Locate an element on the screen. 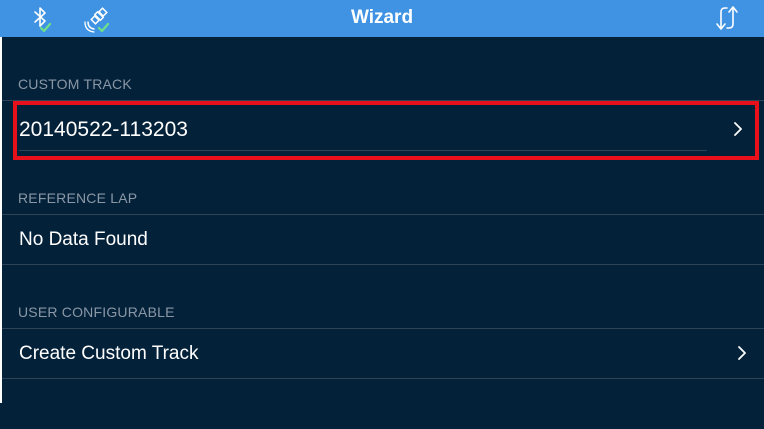 This screenshot has height=429, width=764. list-item-create-custom-track: Create Custom Track is located at coordinates (383, 353).